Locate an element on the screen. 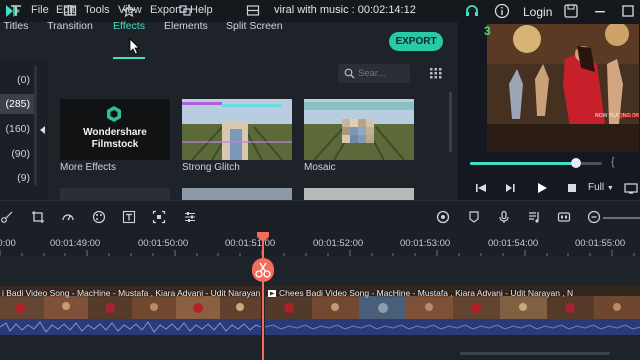  tab-label: Effects is located at coordinates (129, 26).